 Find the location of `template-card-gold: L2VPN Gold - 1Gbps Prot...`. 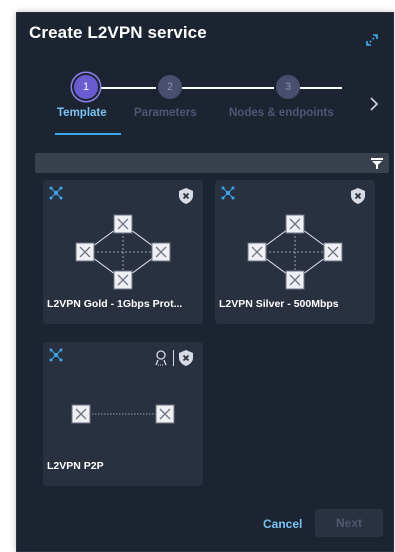

template-card-gold: L2VPN Gold - 1Gbps Prot... is located at coordinates (123, 252).